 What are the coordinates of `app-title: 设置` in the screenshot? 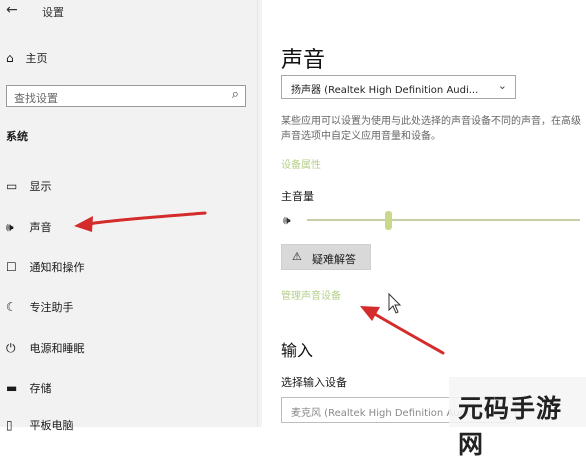 It's located at (53, 12).